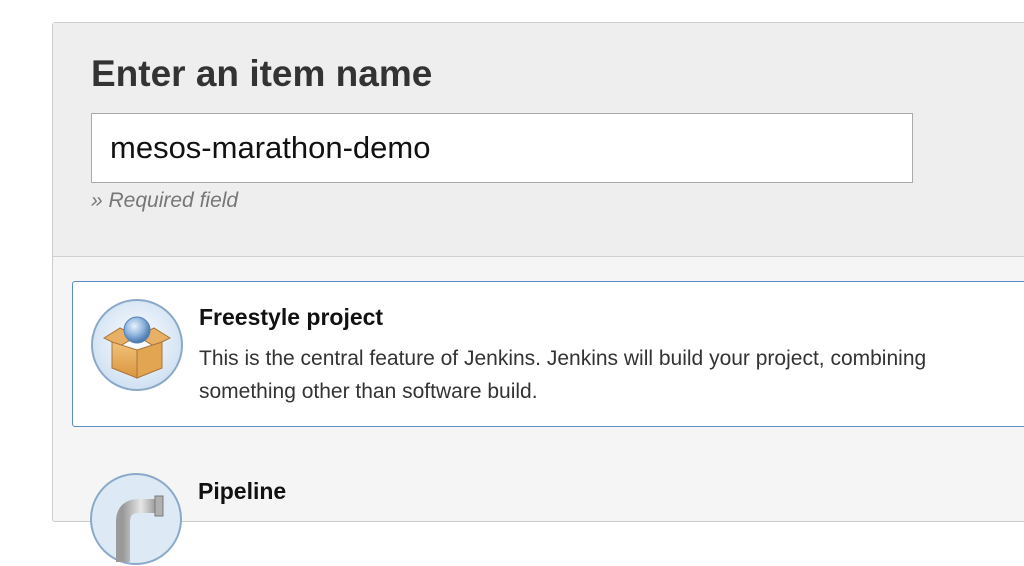 The height and width of the screenshot is (566, 1024). Describe the element at coordinates (242, 491) in the screenshot. I see `item-type-label: Pipeline` at that location.